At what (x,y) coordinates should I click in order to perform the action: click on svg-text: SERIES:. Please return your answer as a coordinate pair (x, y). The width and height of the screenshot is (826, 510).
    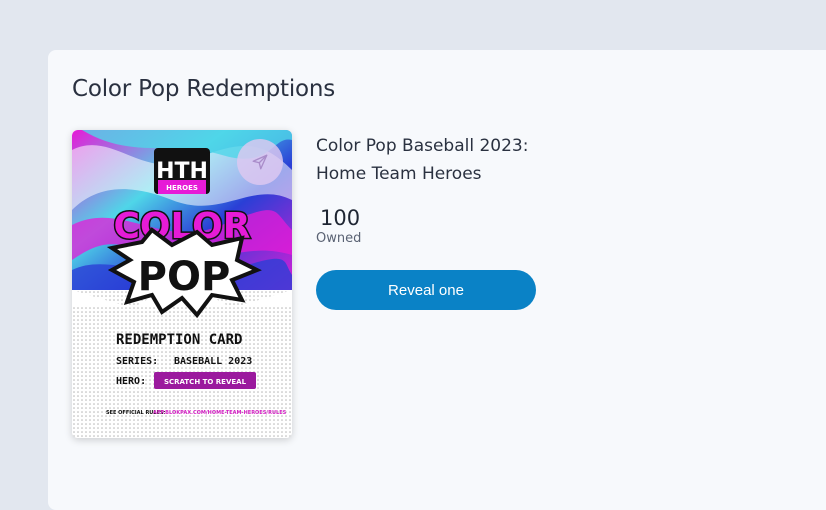
    Looking at the image, I should click on (137, 361).